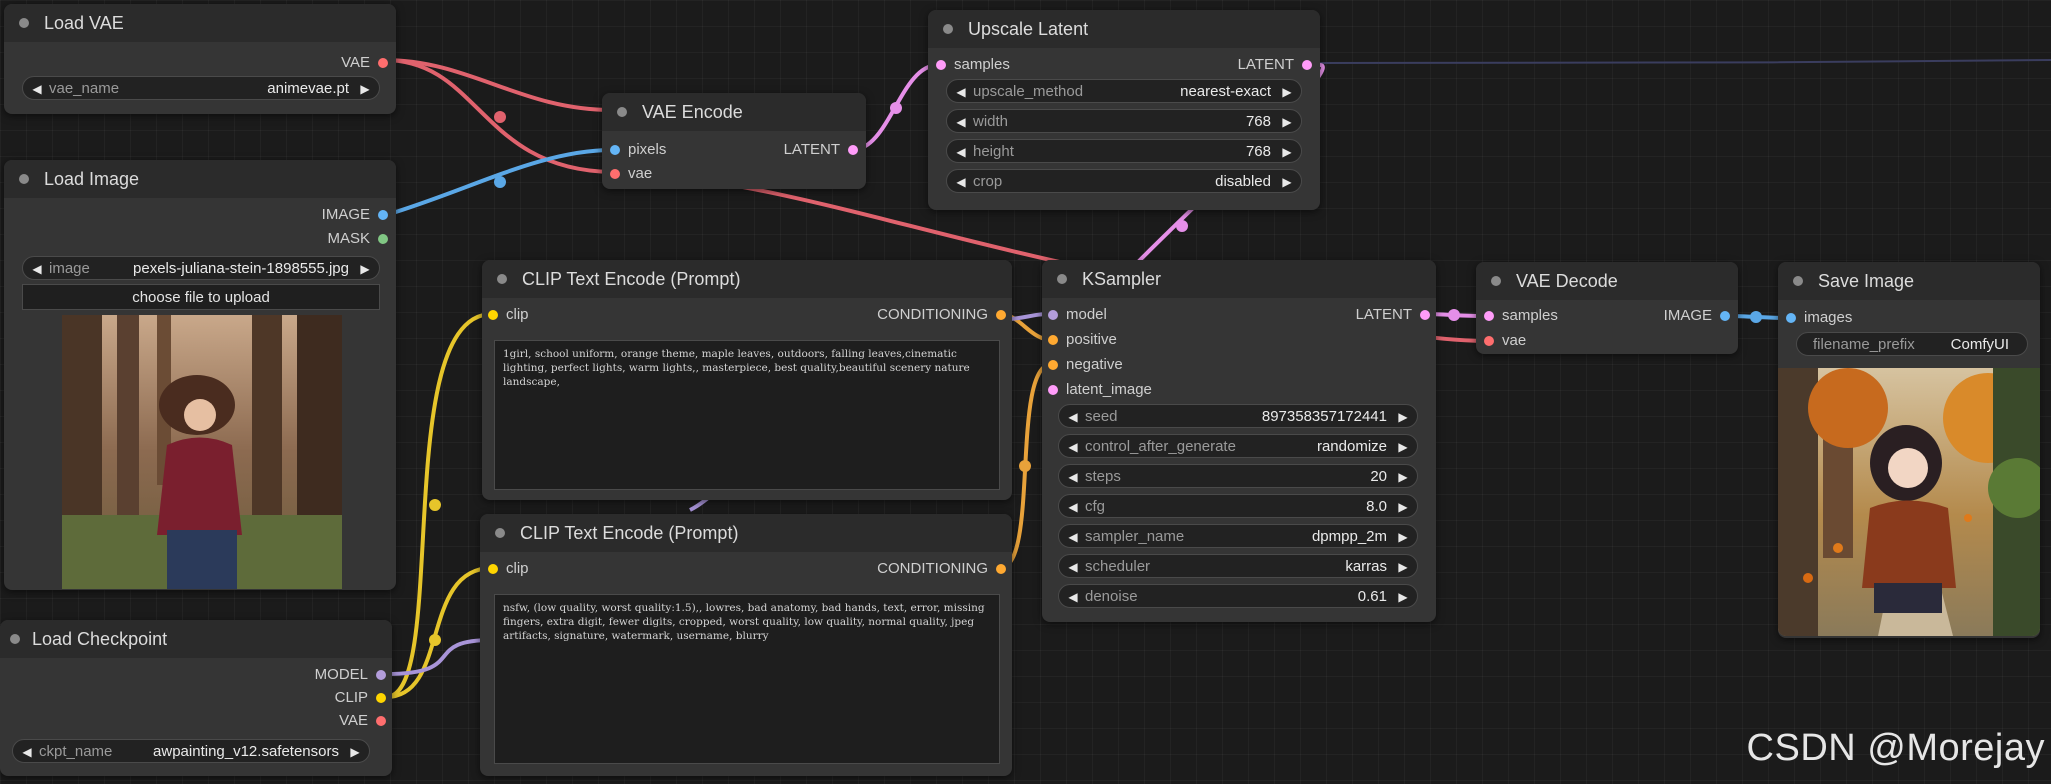 The width and height of the screenshot is (2051, 784). What do you see at coordinates (1124, 181) in the screenshot?
I see `crop-combo: ◀ crop disabled ▶` at bounding box center [1124, 181].